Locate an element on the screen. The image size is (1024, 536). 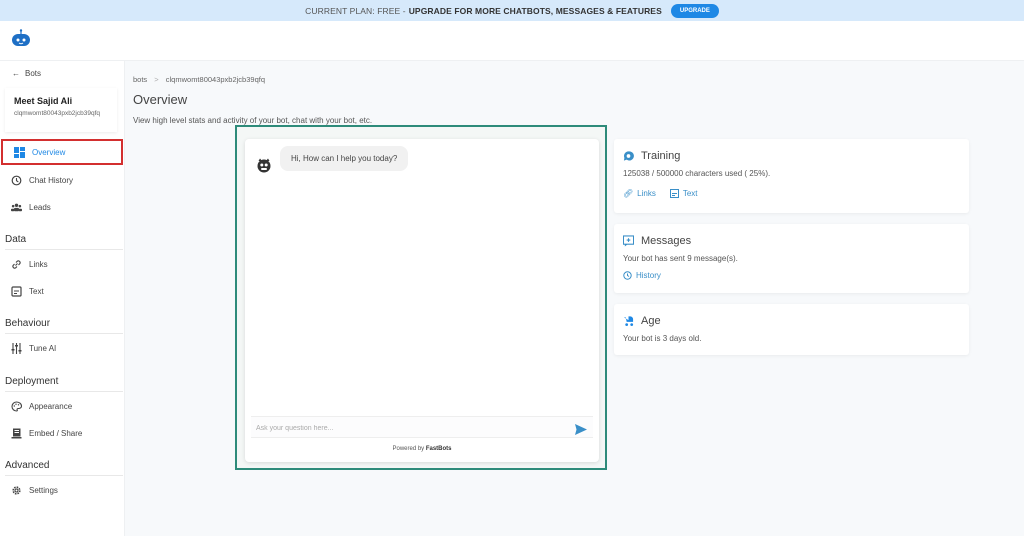
sidebar-item-label: Text is located at coordinates (36, 291).